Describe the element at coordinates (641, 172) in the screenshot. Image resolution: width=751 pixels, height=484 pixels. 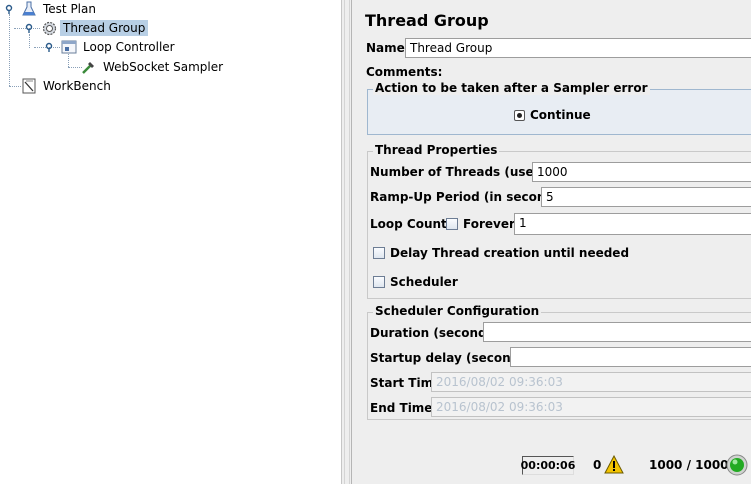
I see `threads-input: 1000` at that location.